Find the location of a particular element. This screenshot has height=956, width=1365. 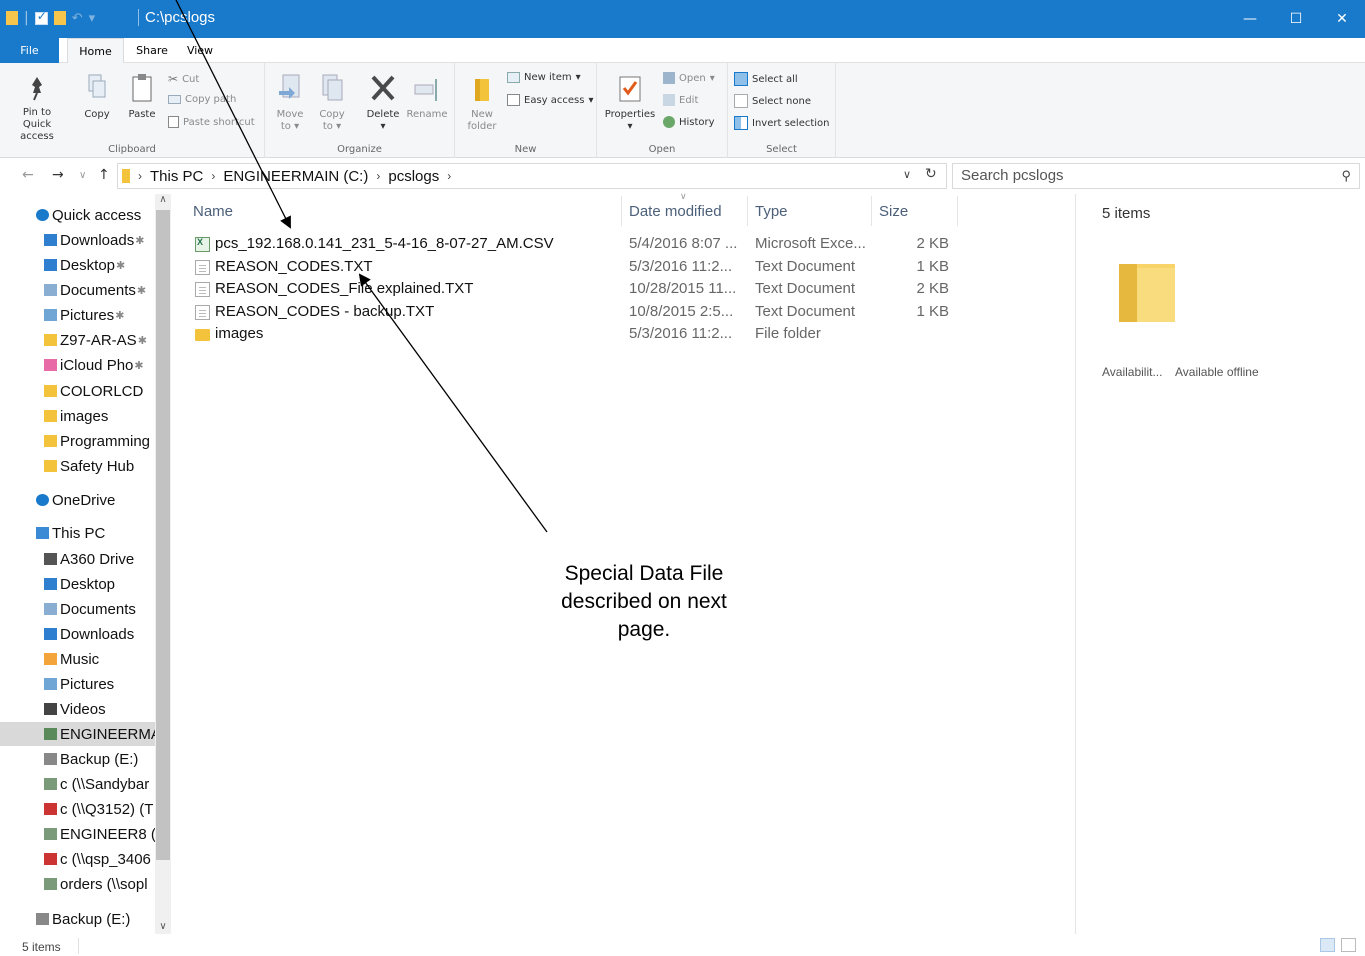

scrollbar-thumb is located at coordinates (163, 535).